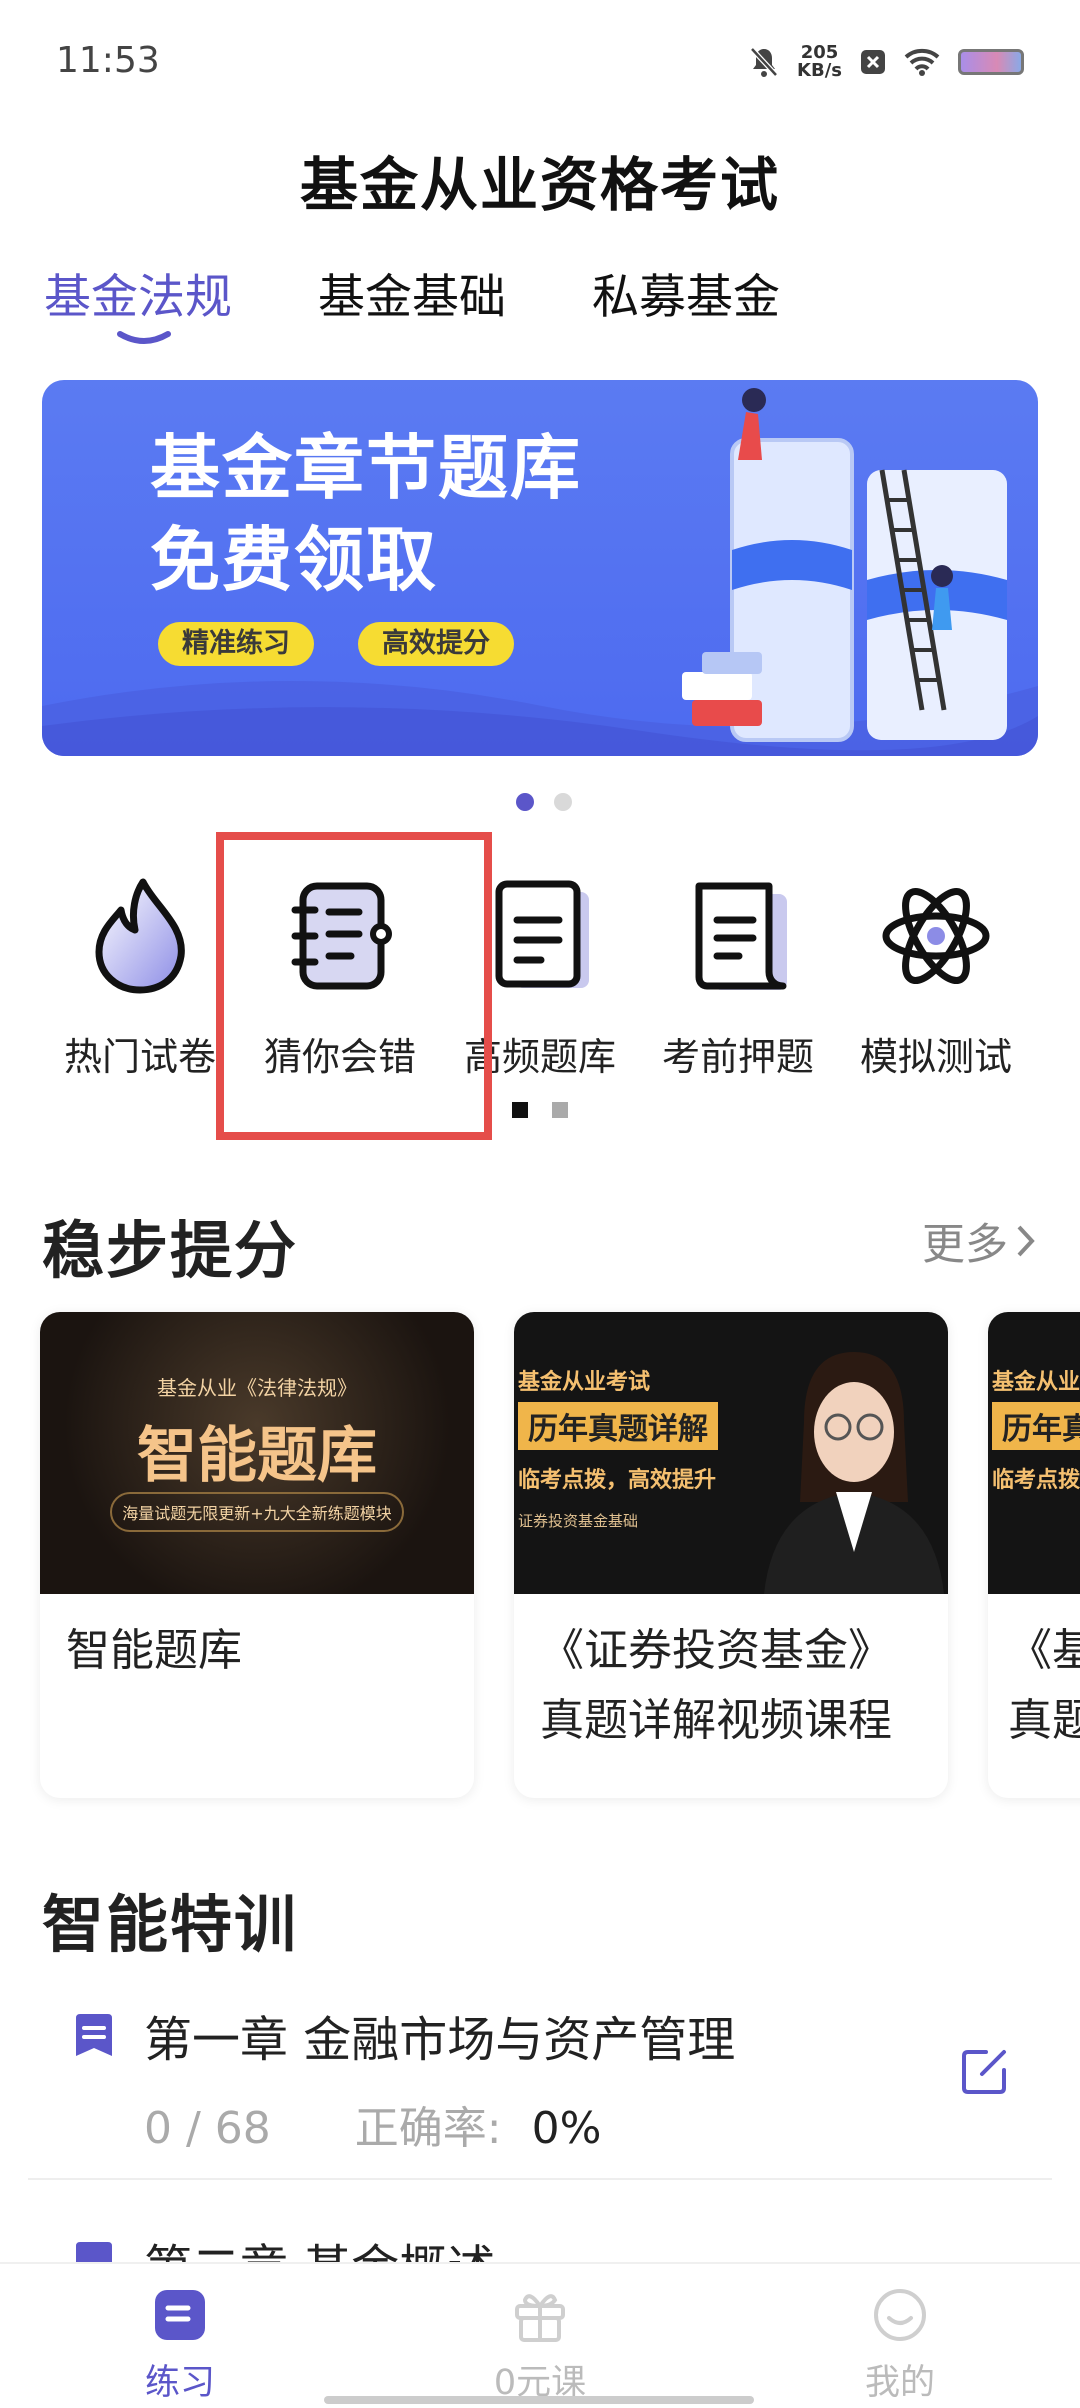 This screenshot has width=1080, height=2408. I want to click on smile-face-icon, so click(900, 2315).